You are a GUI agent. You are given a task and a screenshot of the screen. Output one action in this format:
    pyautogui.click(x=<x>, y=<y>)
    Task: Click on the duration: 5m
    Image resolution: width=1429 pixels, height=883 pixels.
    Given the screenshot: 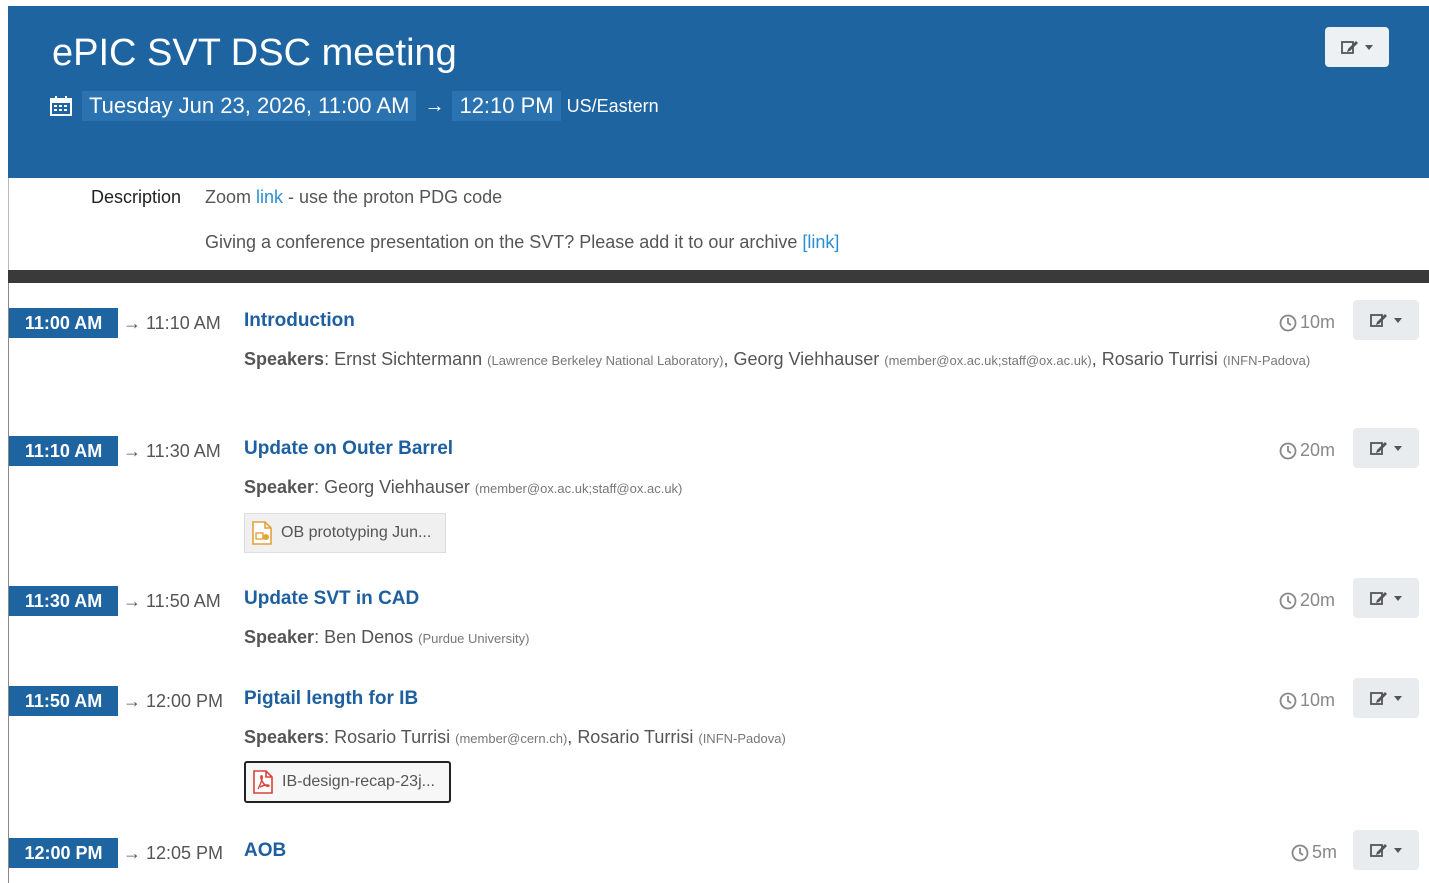 What is the action you would take?
    pyautogui.click(x=1314, y=852)
    